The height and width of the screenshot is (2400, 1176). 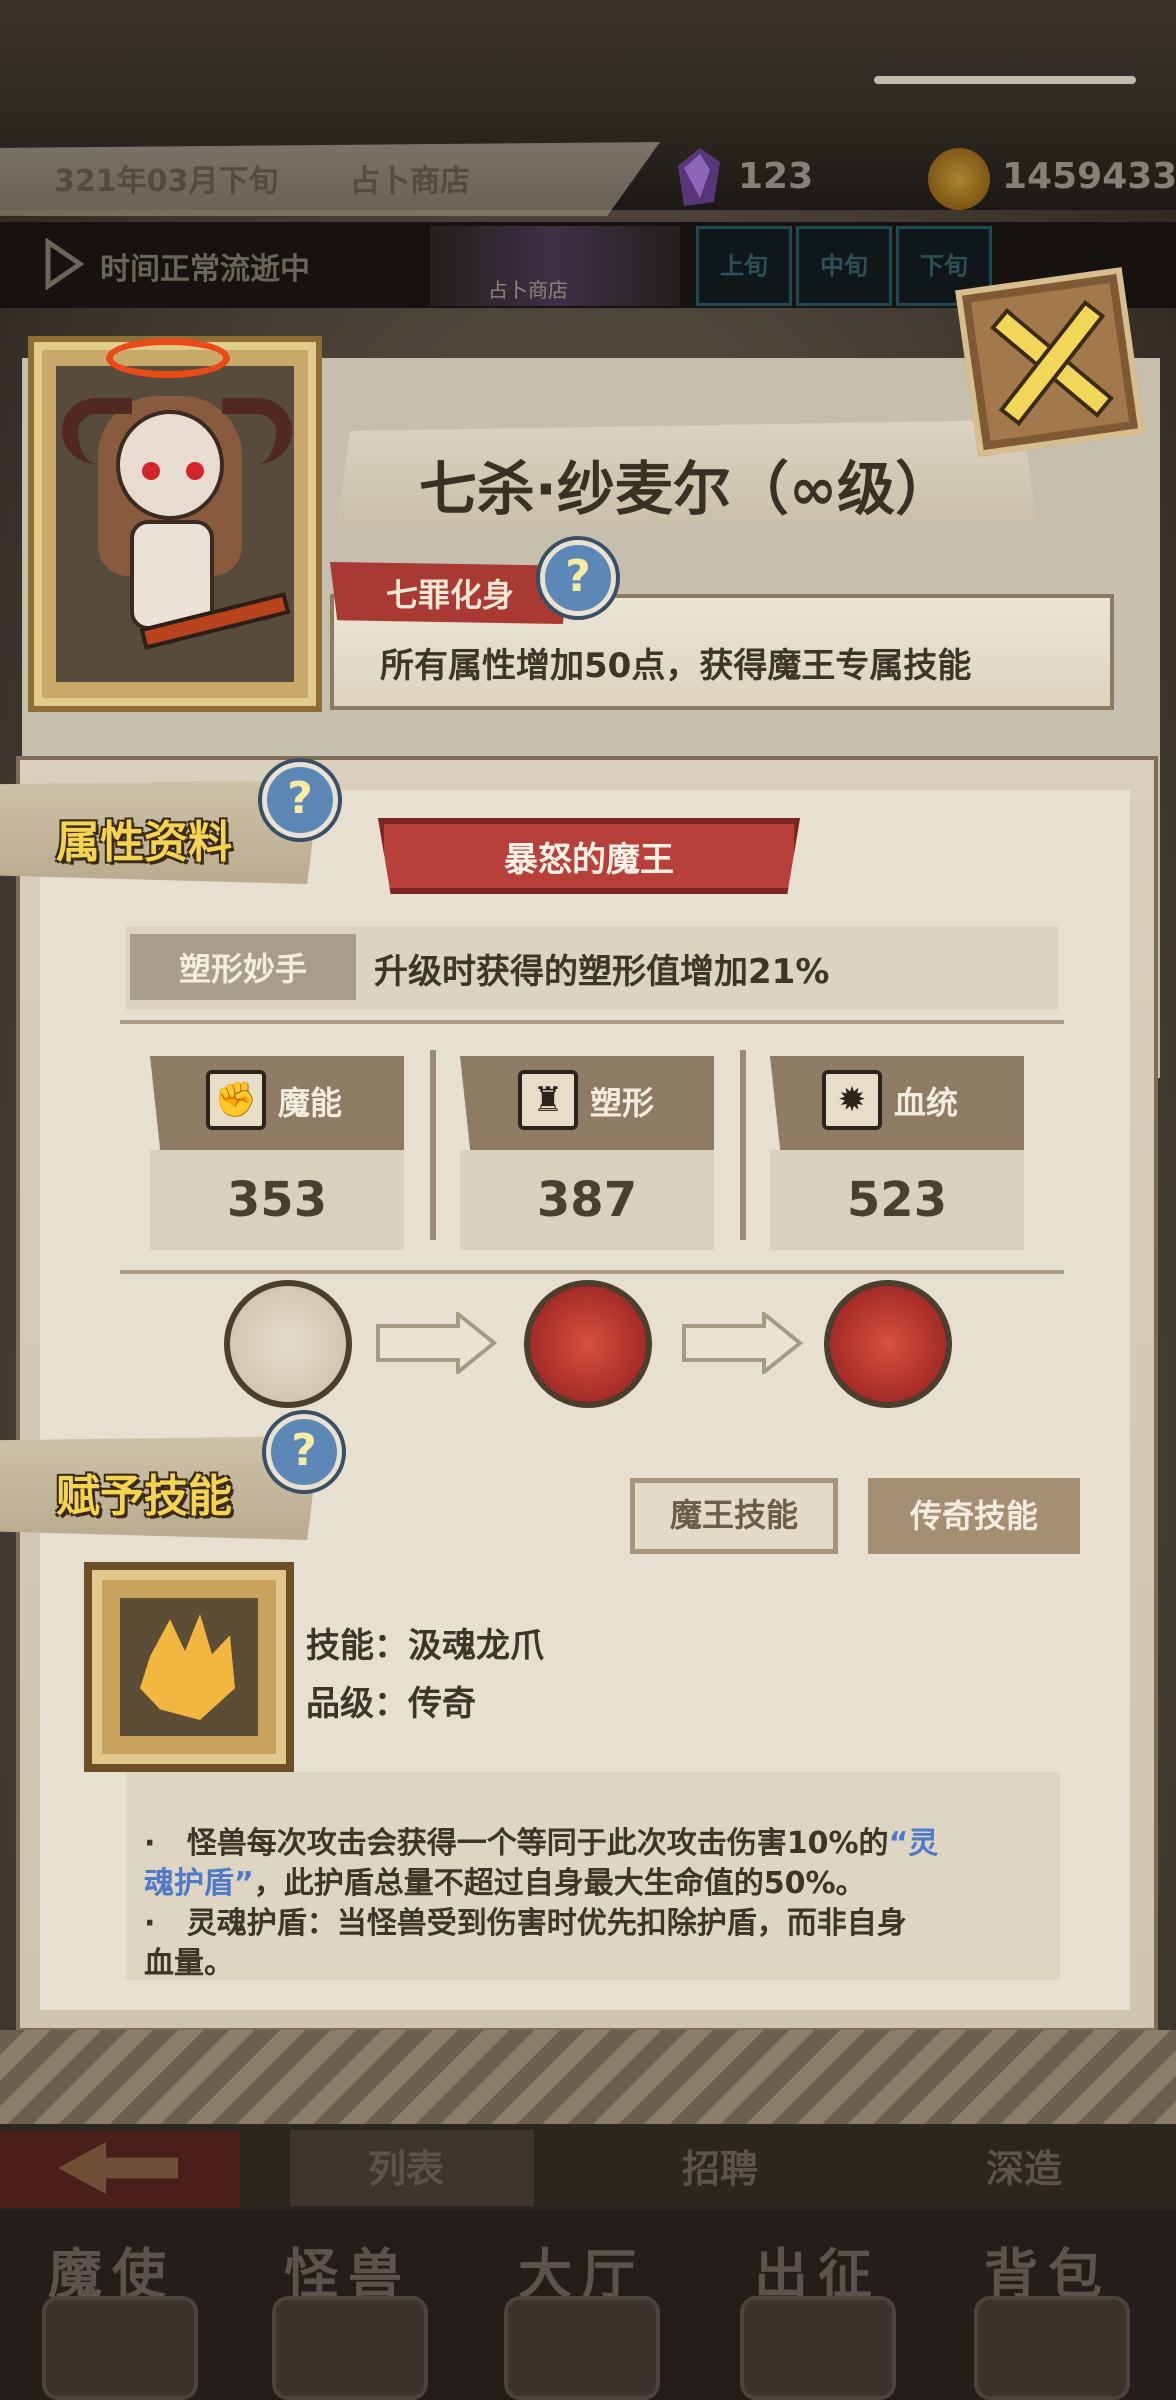 I want to click on soul-shield-highlight: 魂护盾”, so click(x=199, y=1883).